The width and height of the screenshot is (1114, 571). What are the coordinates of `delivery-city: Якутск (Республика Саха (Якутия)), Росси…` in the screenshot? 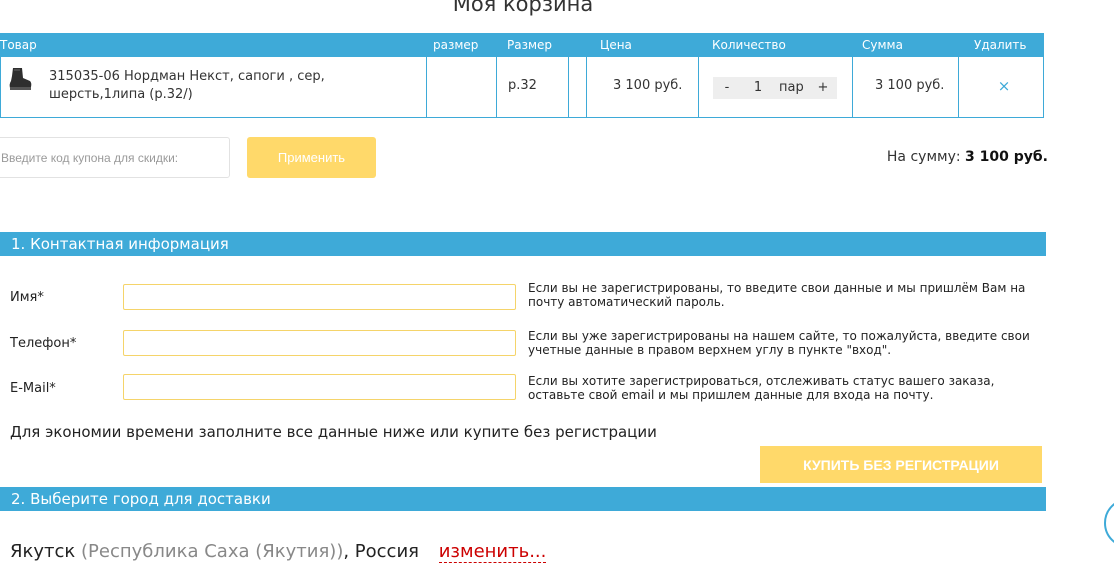 It's located at (278, 552).